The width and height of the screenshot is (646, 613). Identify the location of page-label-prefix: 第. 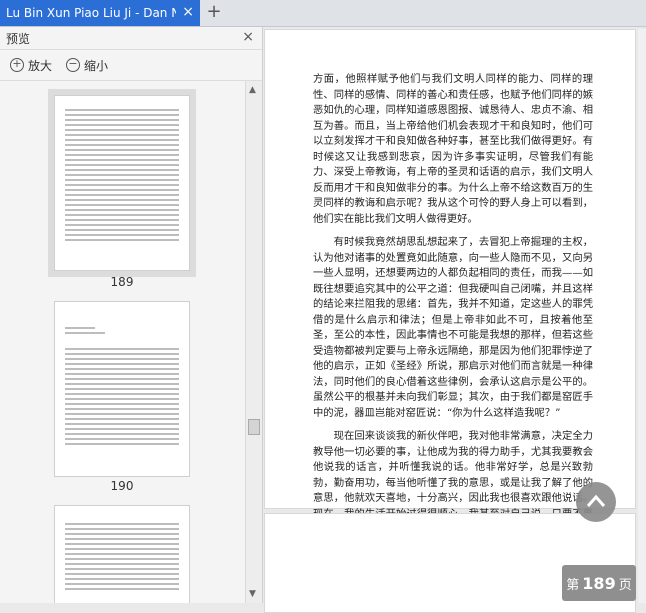
(573, 585).